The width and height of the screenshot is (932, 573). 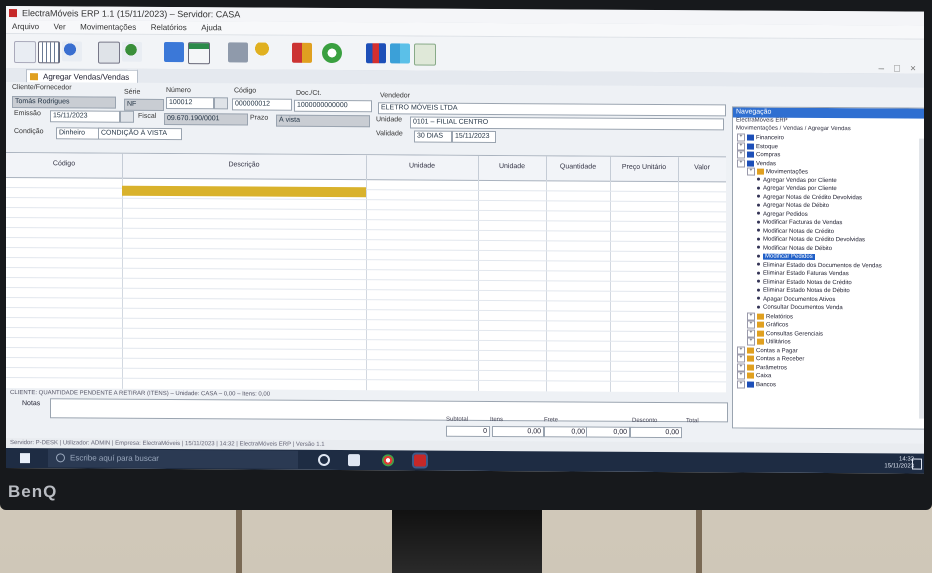 What do you see at coordinates (768, 155) in the screenshot?
I see `tree-node-label: Compras` at bounding box center [768, 155].